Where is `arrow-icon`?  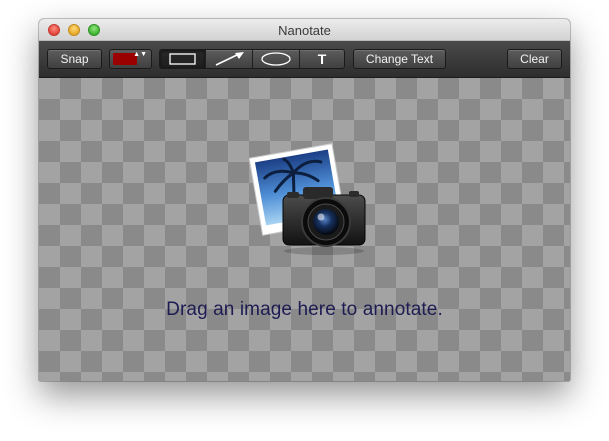 arrow-icon is located at coordinates (229, 59).